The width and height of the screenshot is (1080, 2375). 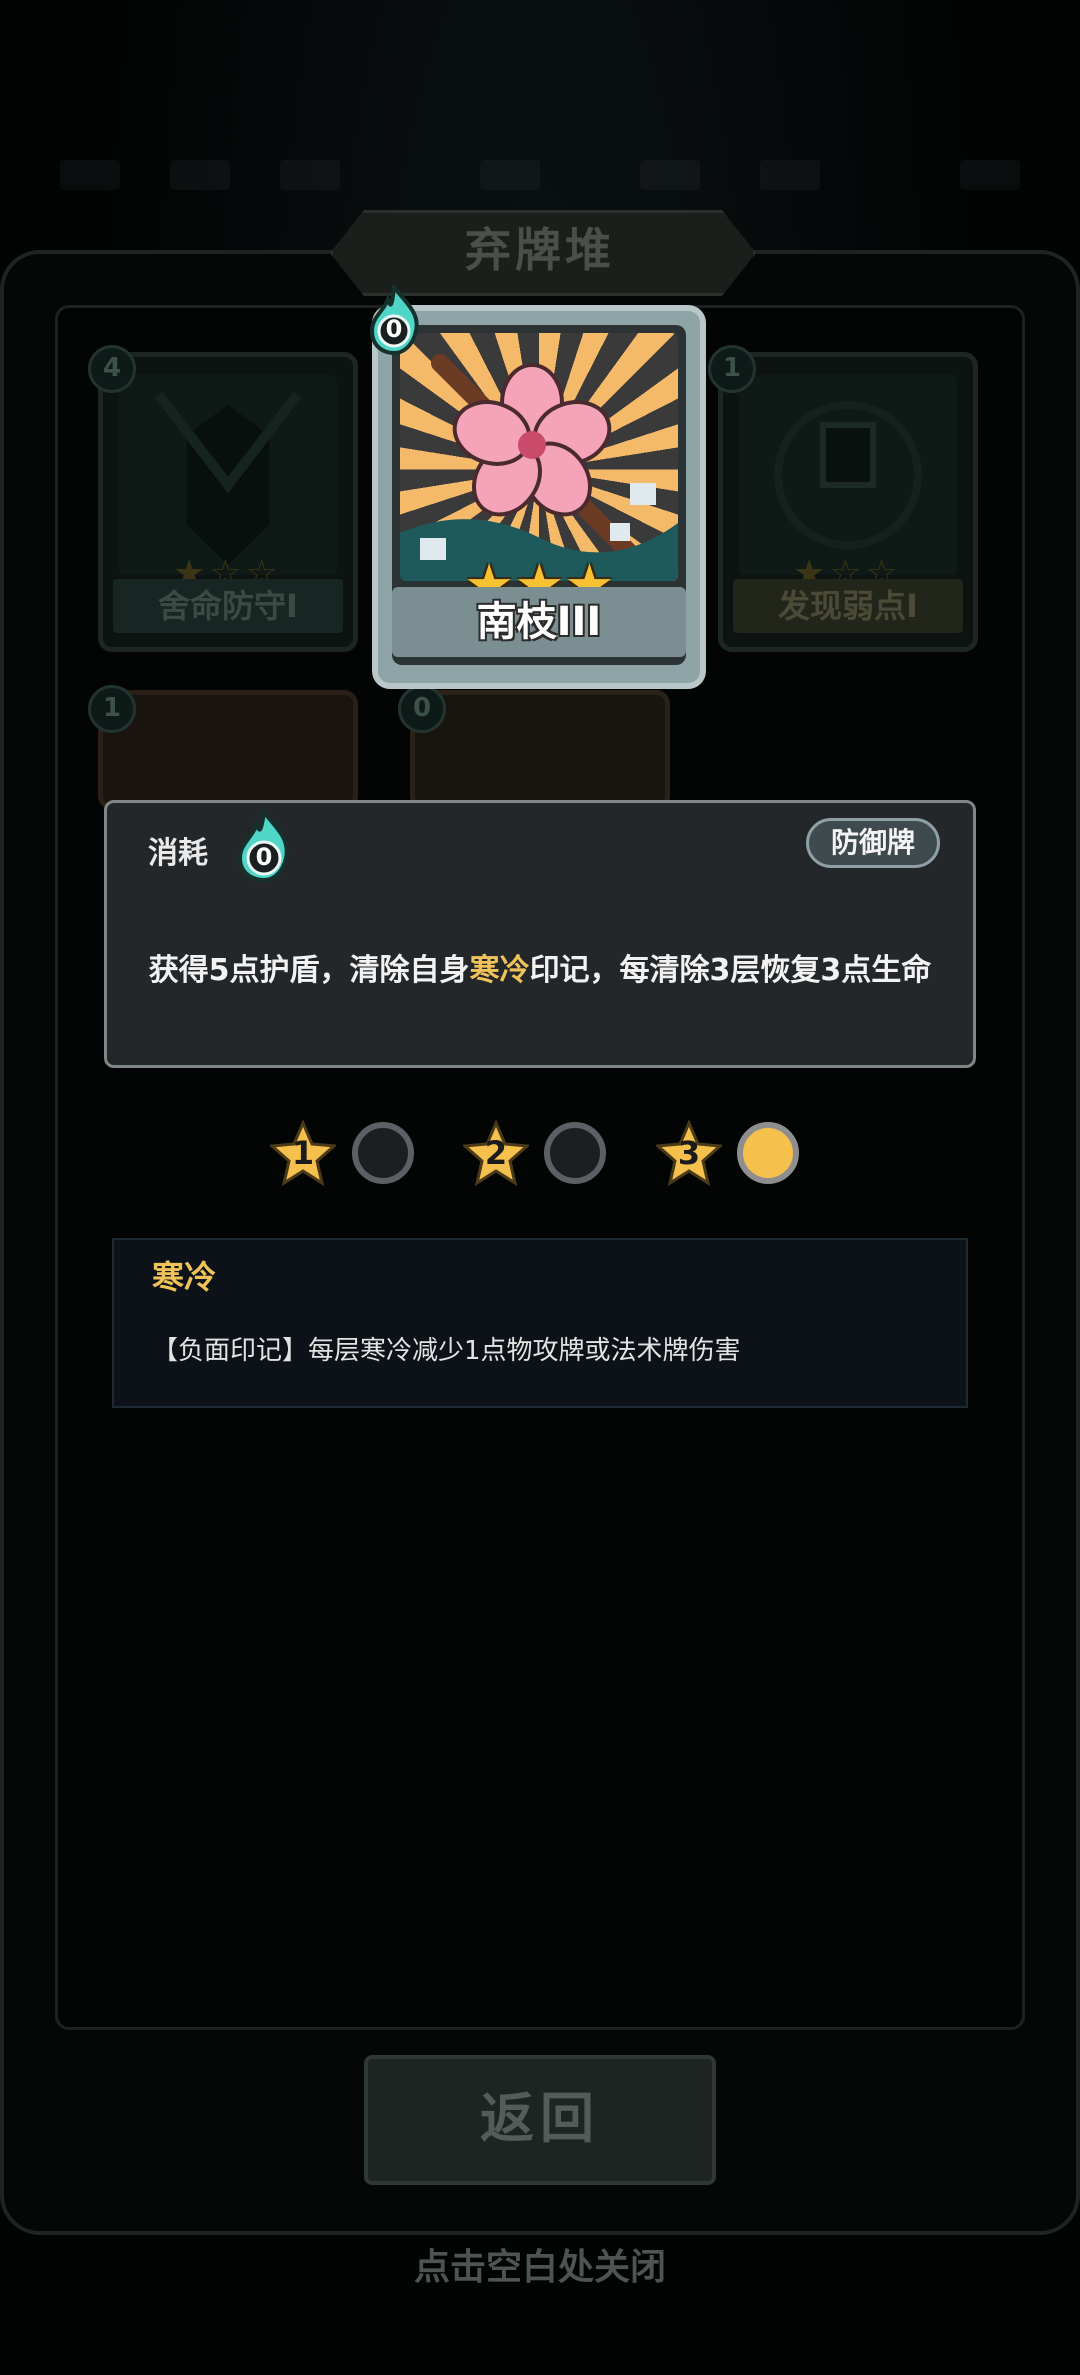 I want to click on card-tile: ★☆☆ 发现弱点I, so click(x=848, y=502).